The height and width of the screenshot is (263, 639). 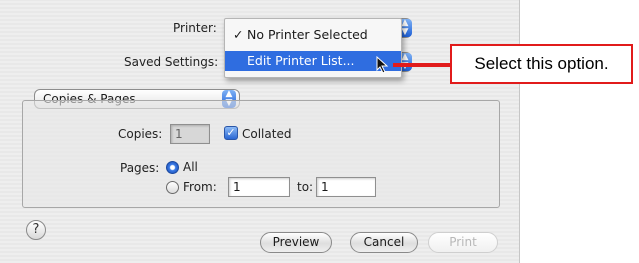 What do you see at coordinates (267, 134) in the screenshot?
I see `collated-label: Collated` at bounding box center [267, 134].